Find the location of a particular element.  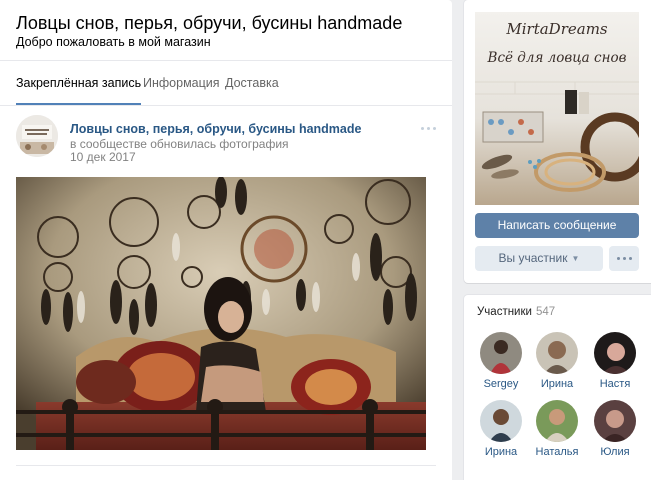

group-actions-more-button is located at coordinates (624, 258).